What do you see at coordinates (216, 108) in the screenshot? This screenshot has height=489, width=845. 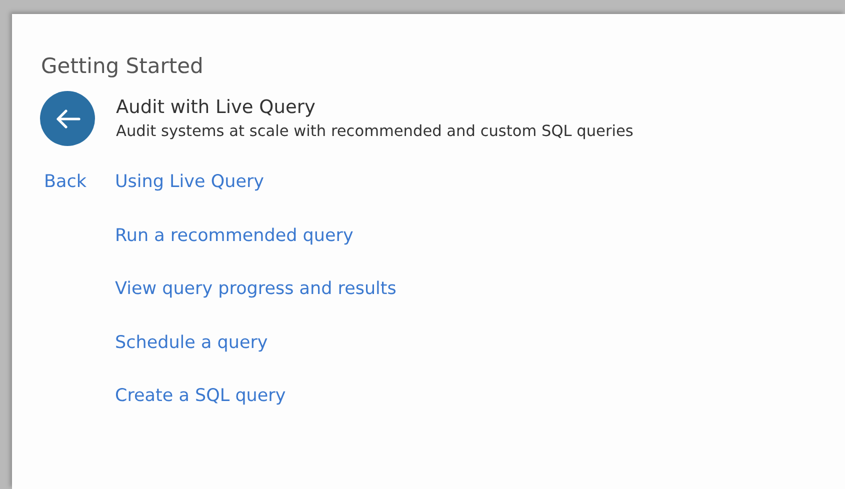 I see `guide-title: Audit with Live Query` at bounding box center [216, 108].